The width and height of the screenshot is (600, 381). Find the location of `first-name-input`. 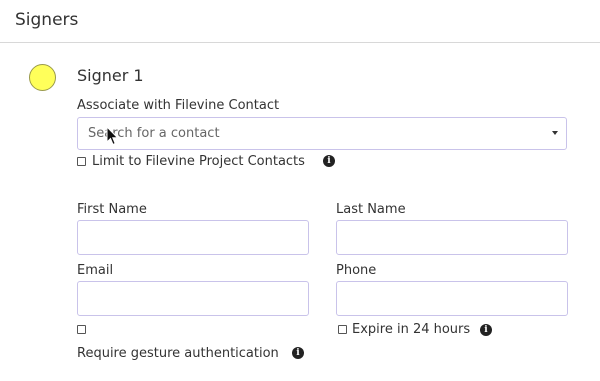

first-name-input is located at coordinates (193, 237).